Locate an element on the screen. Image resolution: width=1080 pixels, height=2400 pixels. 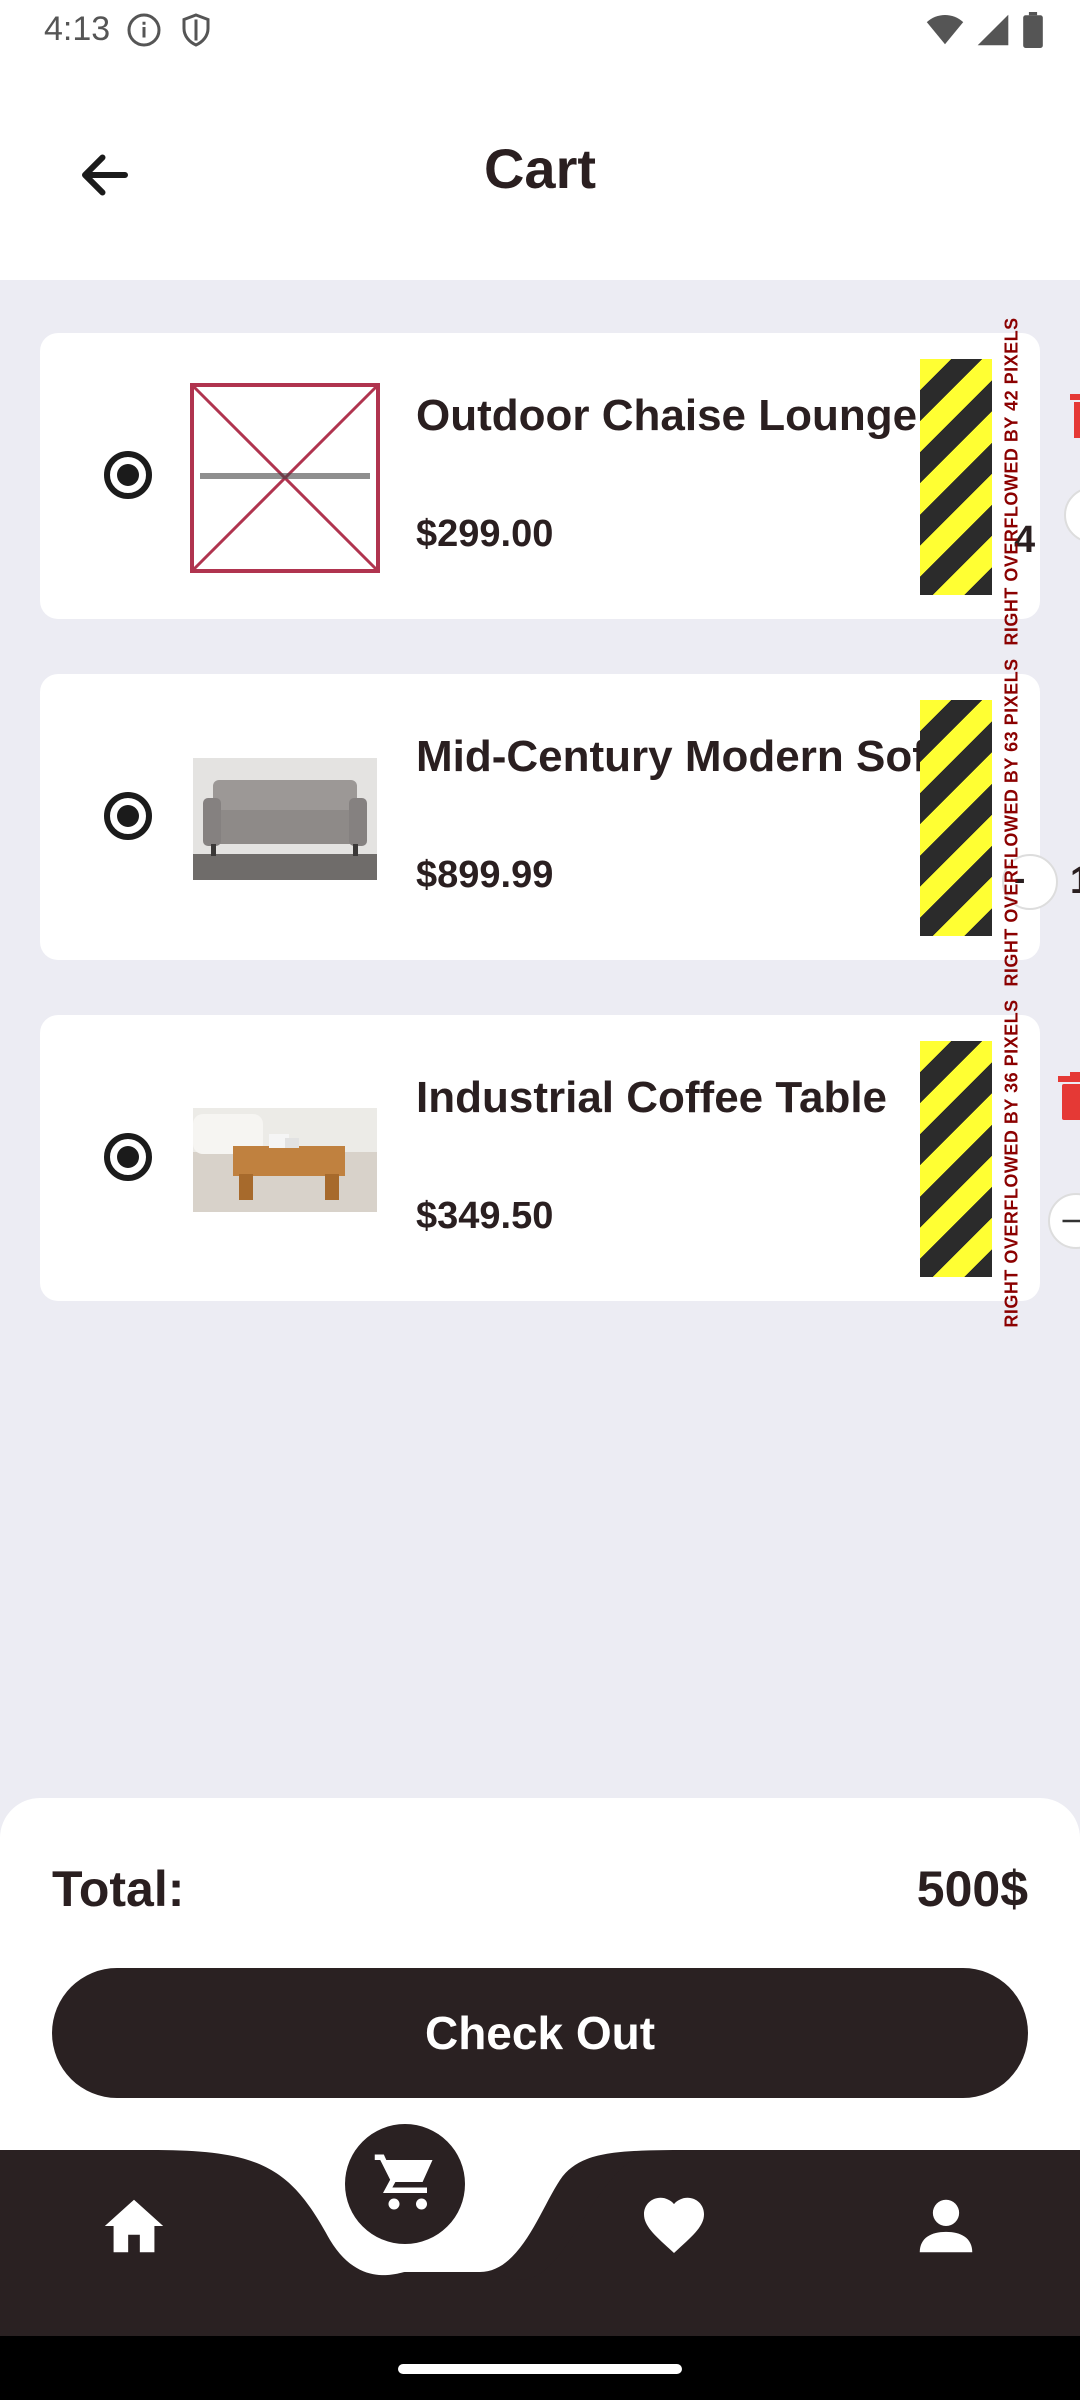
overflow-warning: RIGHT OVERFLOWED BY 63 PIXELS is located at coordinates (1011, 822).